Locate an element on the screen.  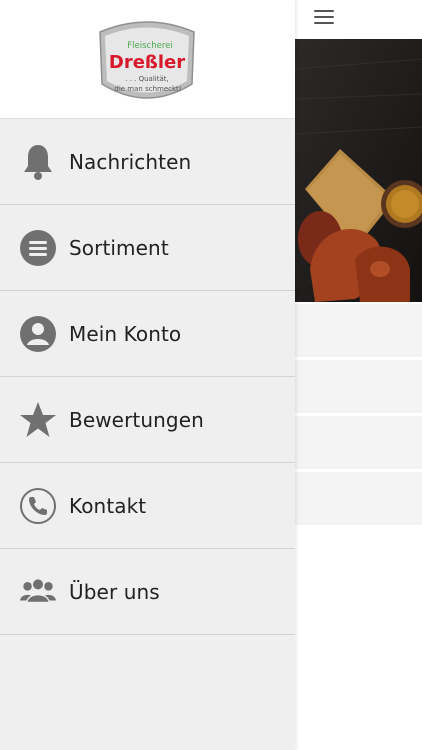
menu-item-sortiment: Sortiment is located at coordinates (147, 248).